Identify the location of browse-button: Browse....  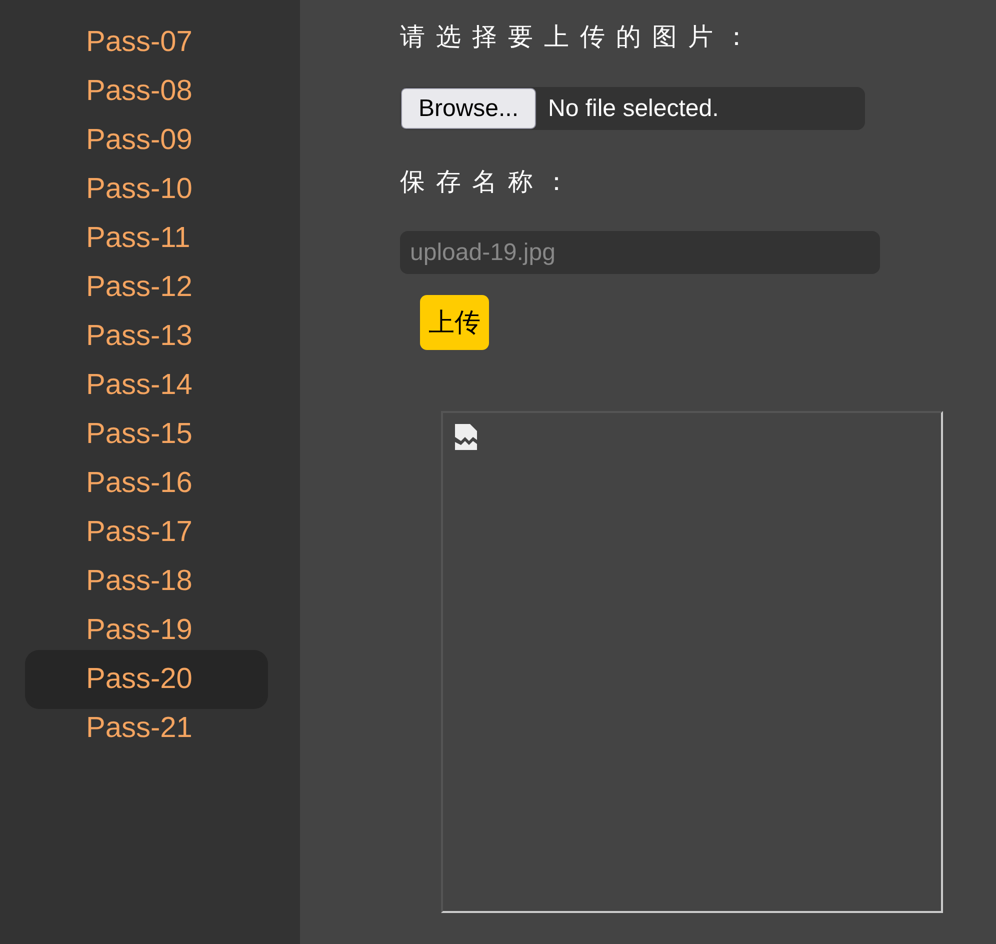
(468, 108).